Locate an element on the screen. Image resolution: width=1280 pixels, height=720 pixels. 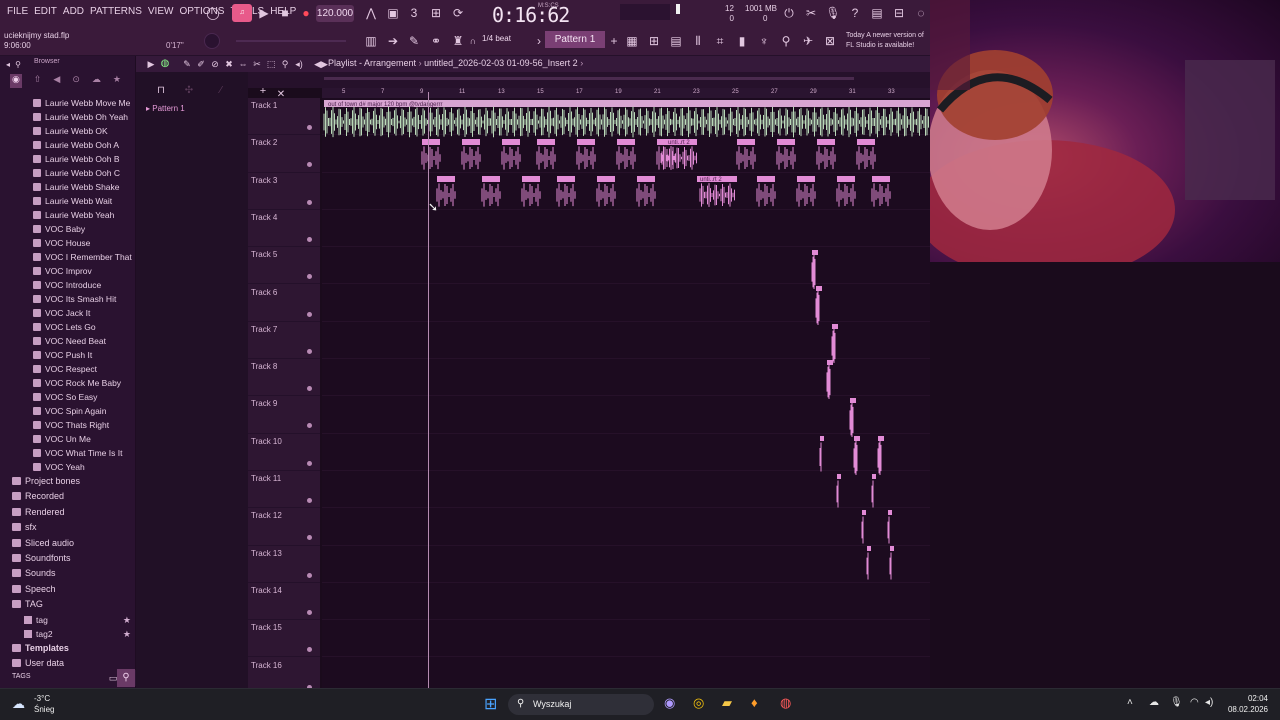
magnet-icon: ∩ is located at coordinates (473, 41).